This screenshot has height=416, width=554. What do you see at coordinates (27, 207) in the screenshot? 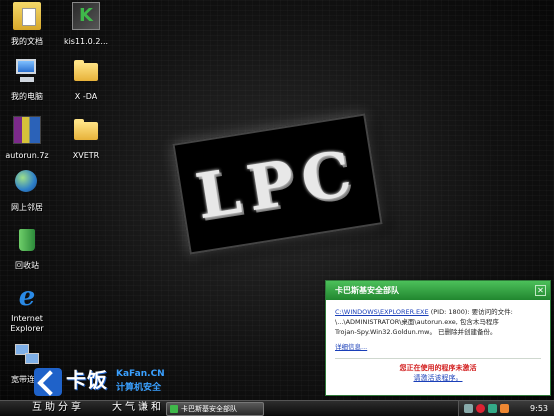
I see `network-places-label: 网上邻居` at bounding box center [27, 207].